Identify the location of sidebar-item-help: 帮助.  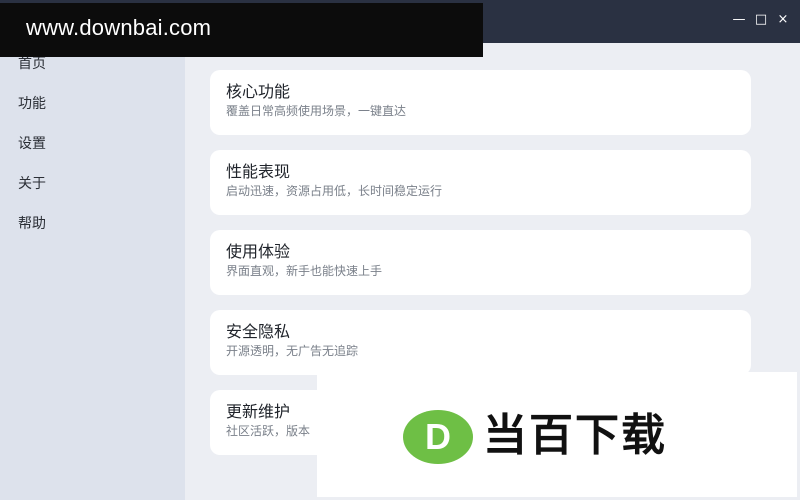
(32, 223).